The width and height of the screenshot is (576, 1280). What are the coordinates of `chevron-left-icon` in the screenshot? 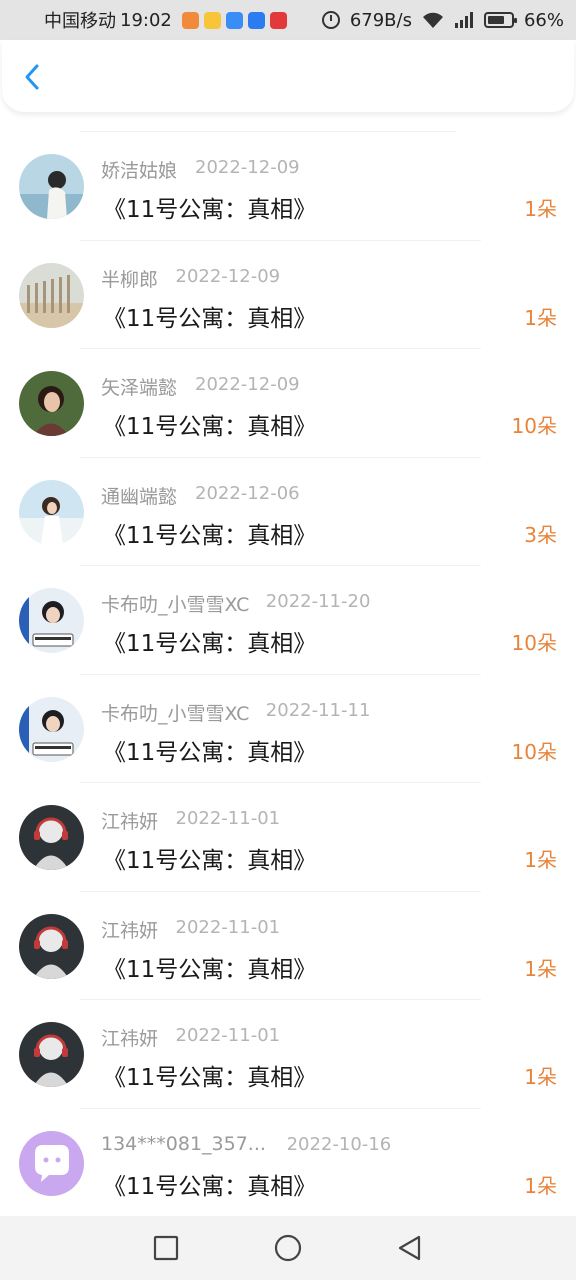 It's located at (32, 77).